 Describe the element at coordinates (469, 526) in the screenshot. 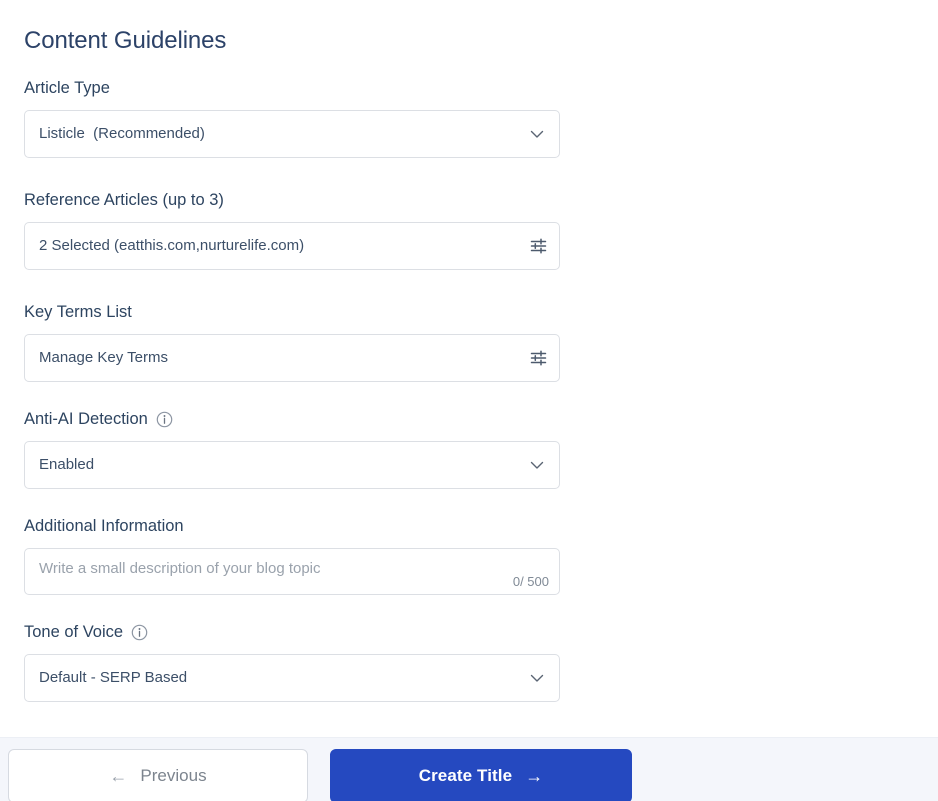

I see `additional-information-label: Additional Information` at that location.